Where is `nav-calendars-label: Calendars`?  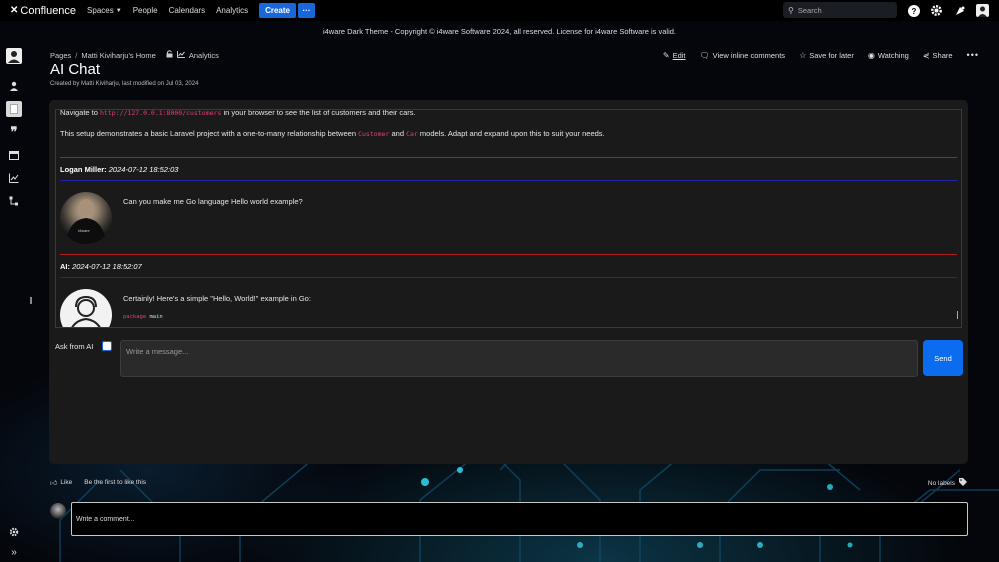
nav-calendars-label: Calendars is located at coordinates (187, 10).